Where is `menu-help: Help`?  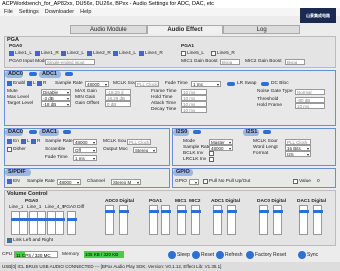
menu-help: Help is located at coordinates (85, 12).